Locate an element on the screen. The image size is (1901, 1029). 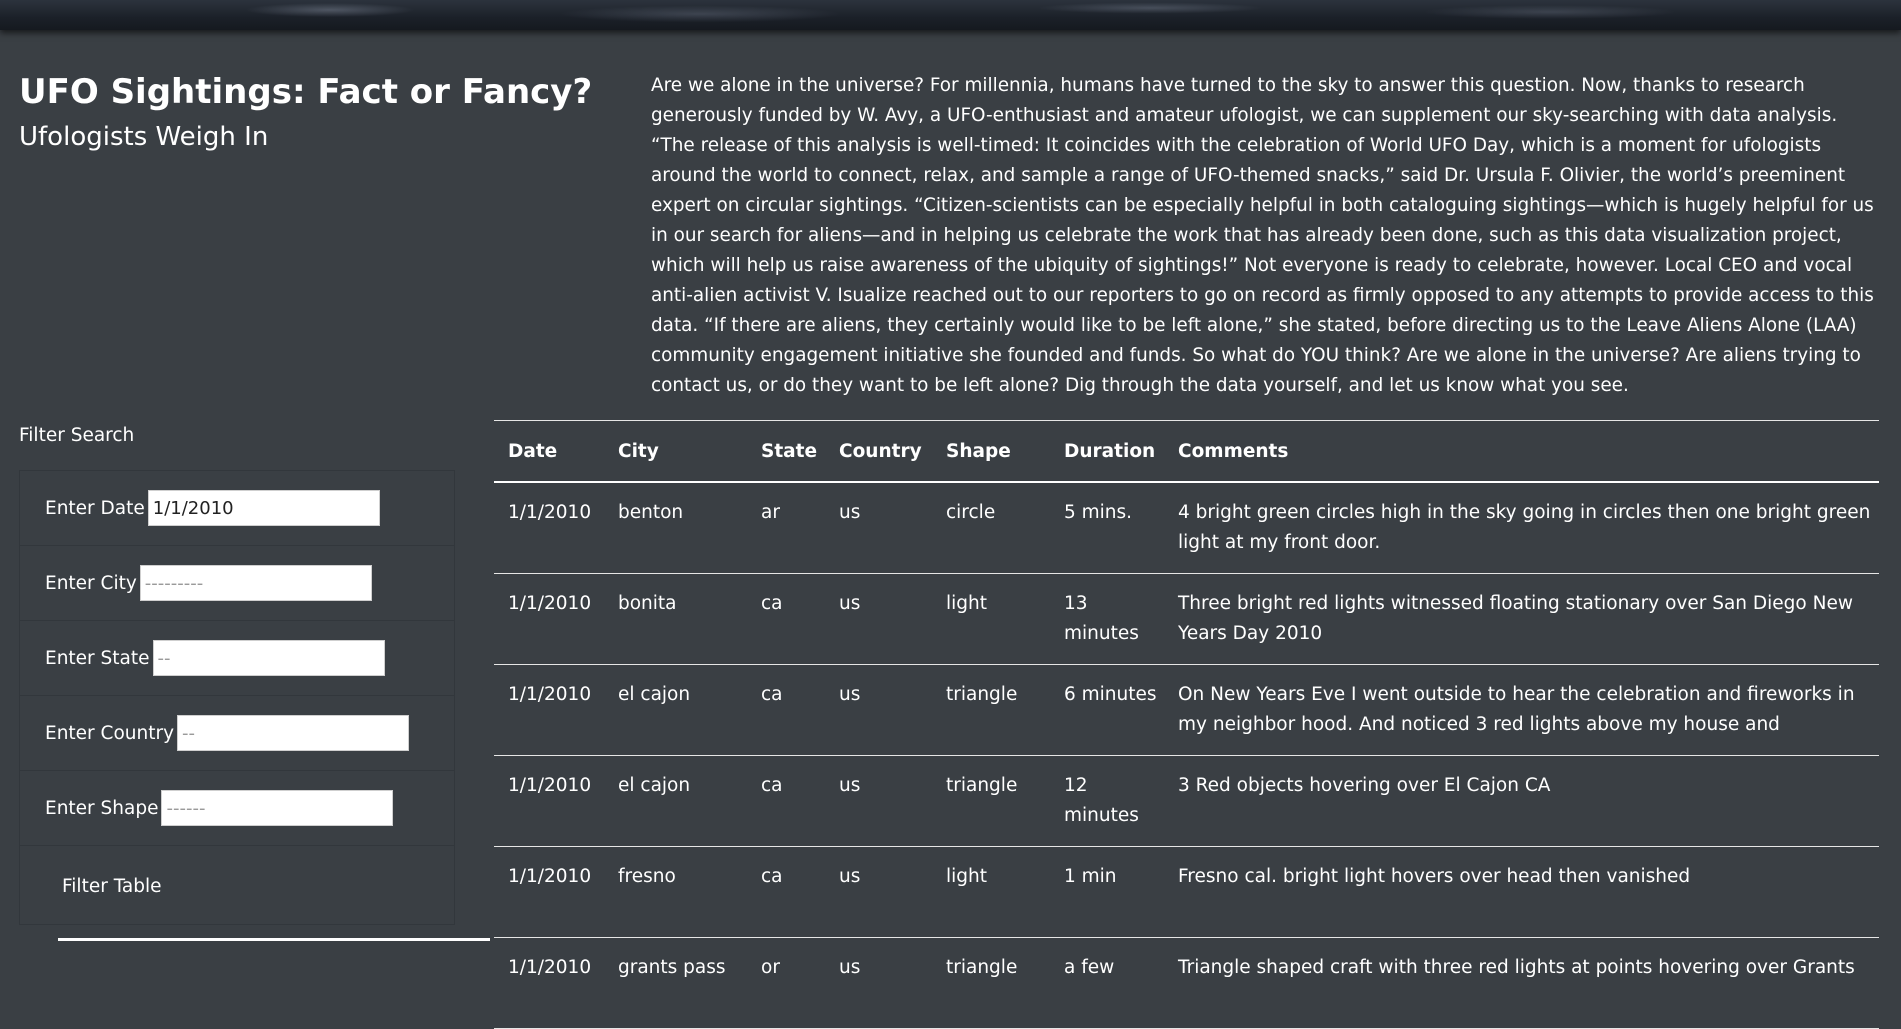
hero-banner-image is located at coordinates (950, 15).